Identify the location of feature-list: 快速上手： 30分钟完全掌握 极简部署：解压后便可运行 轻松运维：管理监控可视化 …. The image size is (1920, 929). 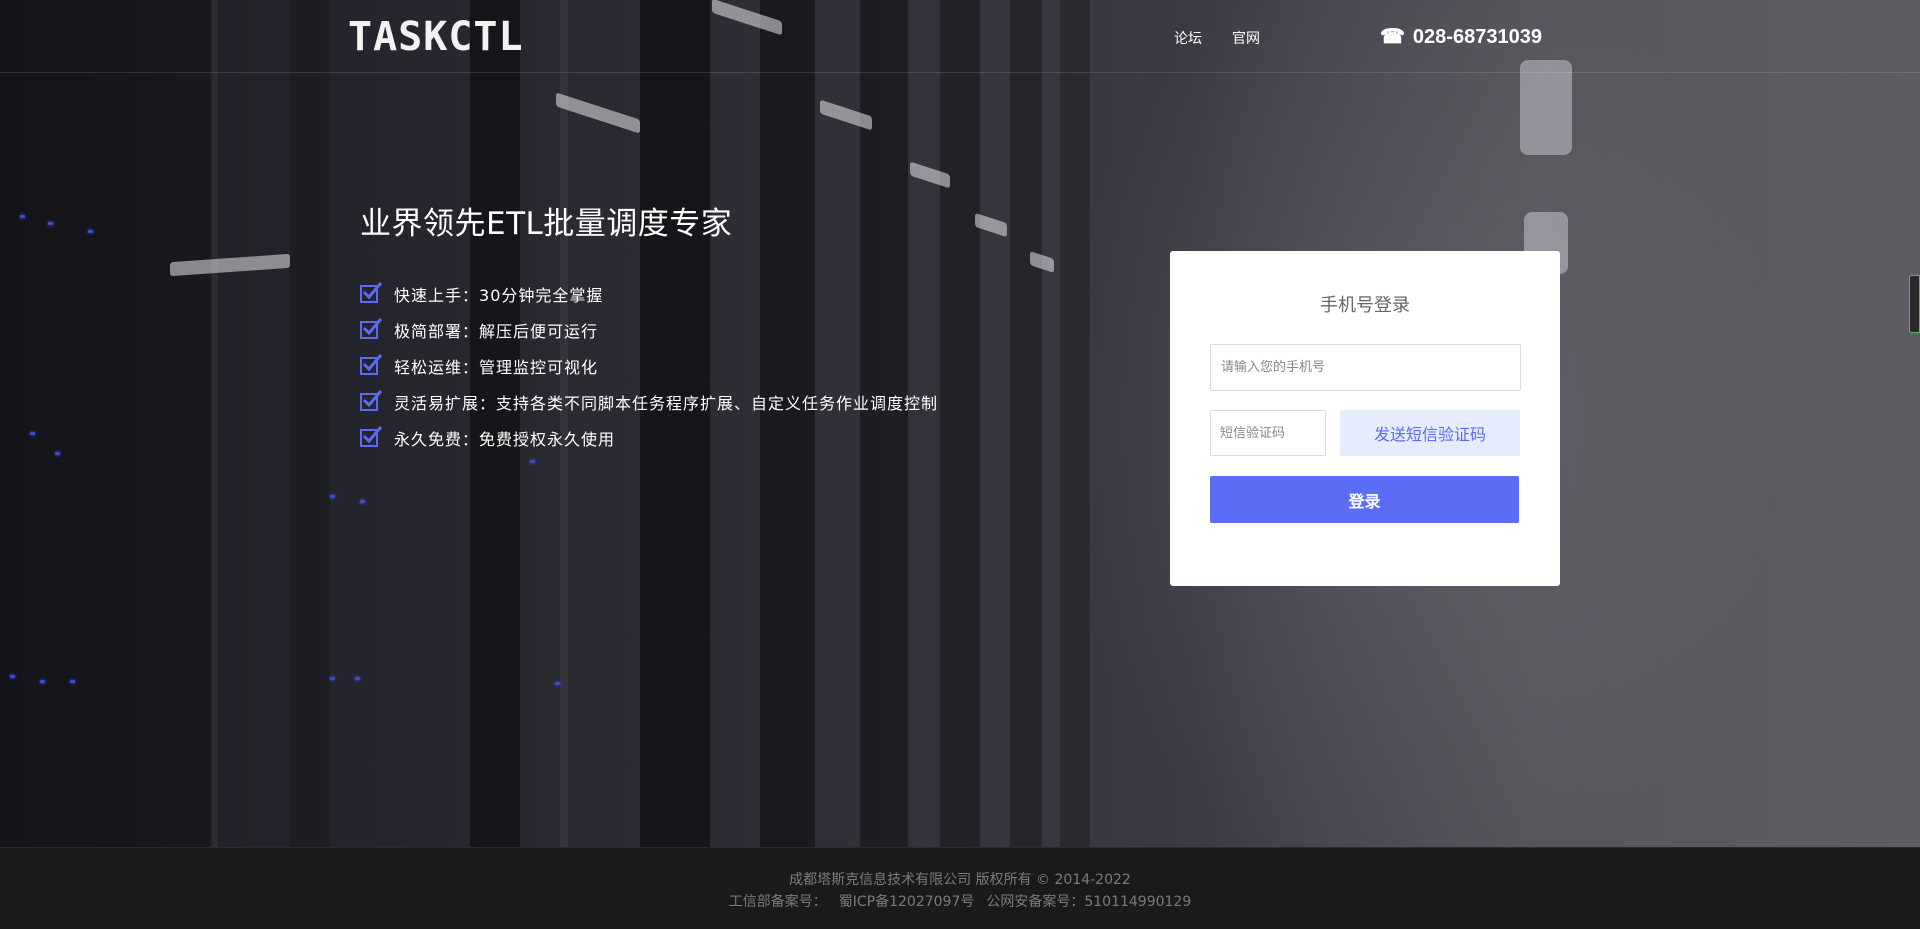
(649, 366).